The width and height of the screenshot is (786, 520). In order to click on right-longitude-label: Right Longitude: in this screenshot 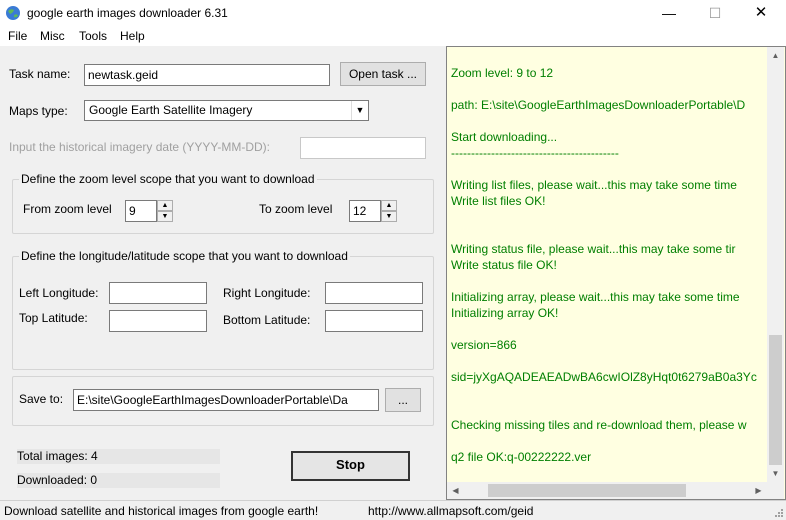, I will do `click(267, 293)`.